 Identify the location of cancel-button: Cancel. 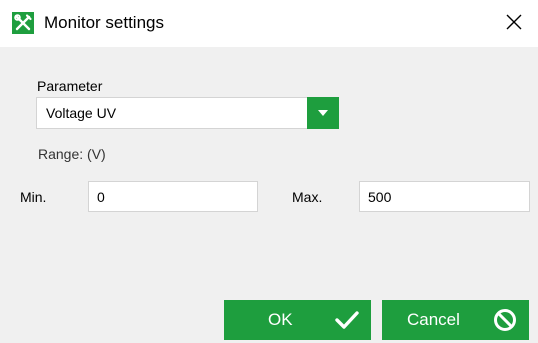
(455, 320).